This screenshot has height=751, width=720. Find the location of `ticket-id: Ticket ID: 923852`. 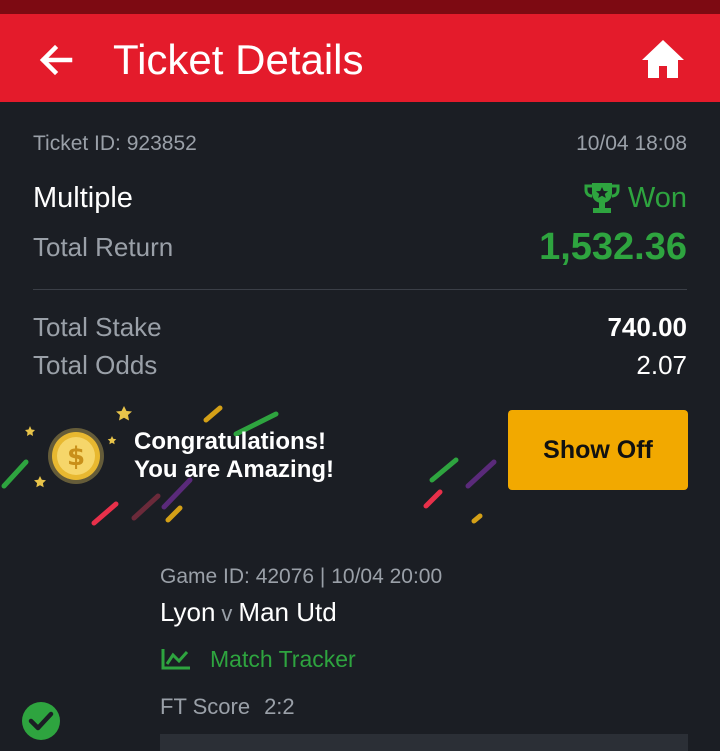

ticket-id: Ticket ID: 923852 is located at coordinates (115, 143).